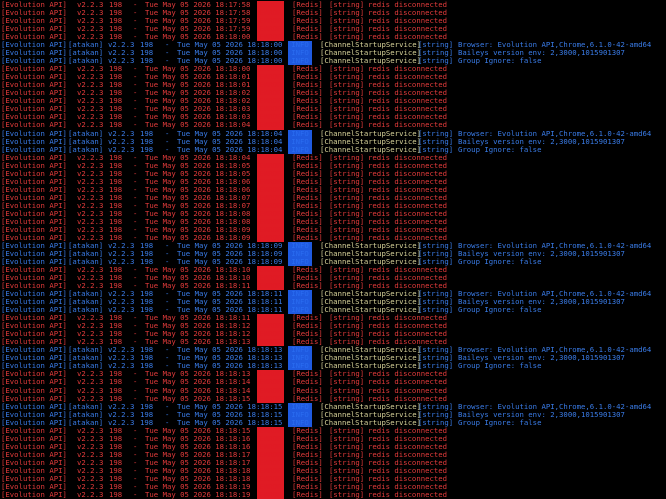  What do you see at coordinates (90, 494) in the screenshot?
I see `log-version: v2.2.3` at bounding box center [90, 494].